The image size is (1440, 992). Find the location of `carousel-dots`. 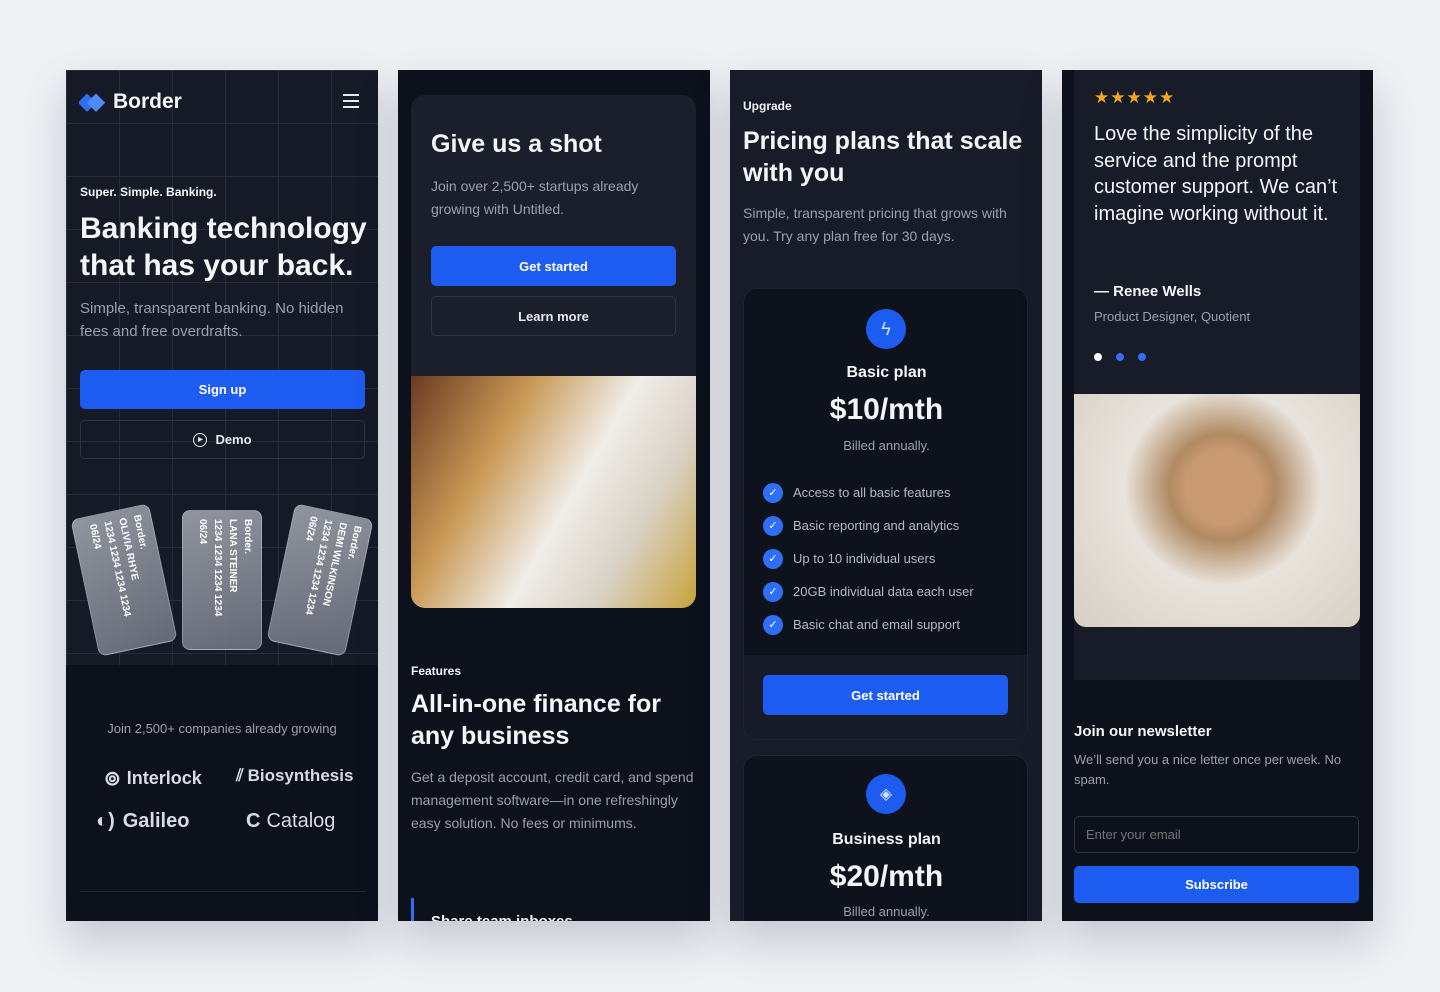

carousel-dots is located at coordinates (1120, 357).